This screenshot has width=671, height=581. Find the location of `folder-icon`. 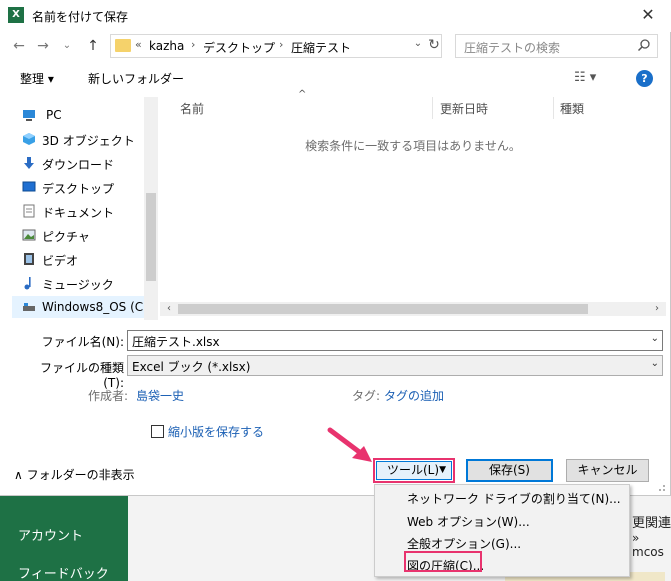

folder-icon is located at coordinates (123, 45).